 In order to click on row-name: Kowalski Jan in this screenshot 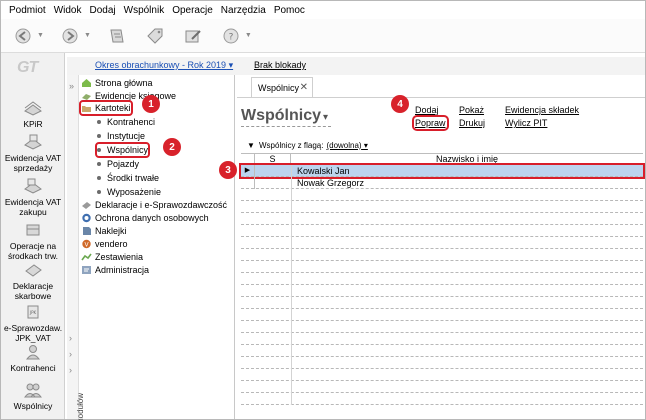, I will do `click(323, 171)`.